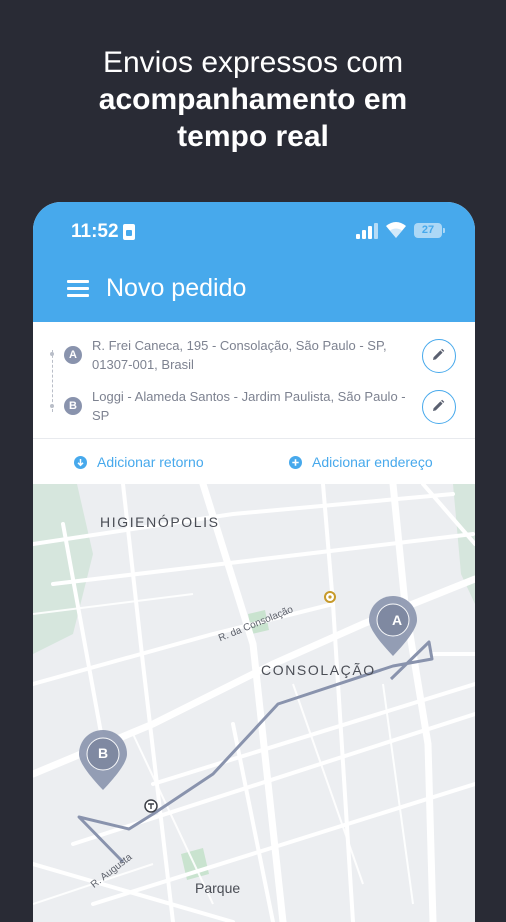 The height and width of the screenshot is (922, 506). I want to click on neighborhood-label: CONSOLAÇÃO, so click(318, 670).